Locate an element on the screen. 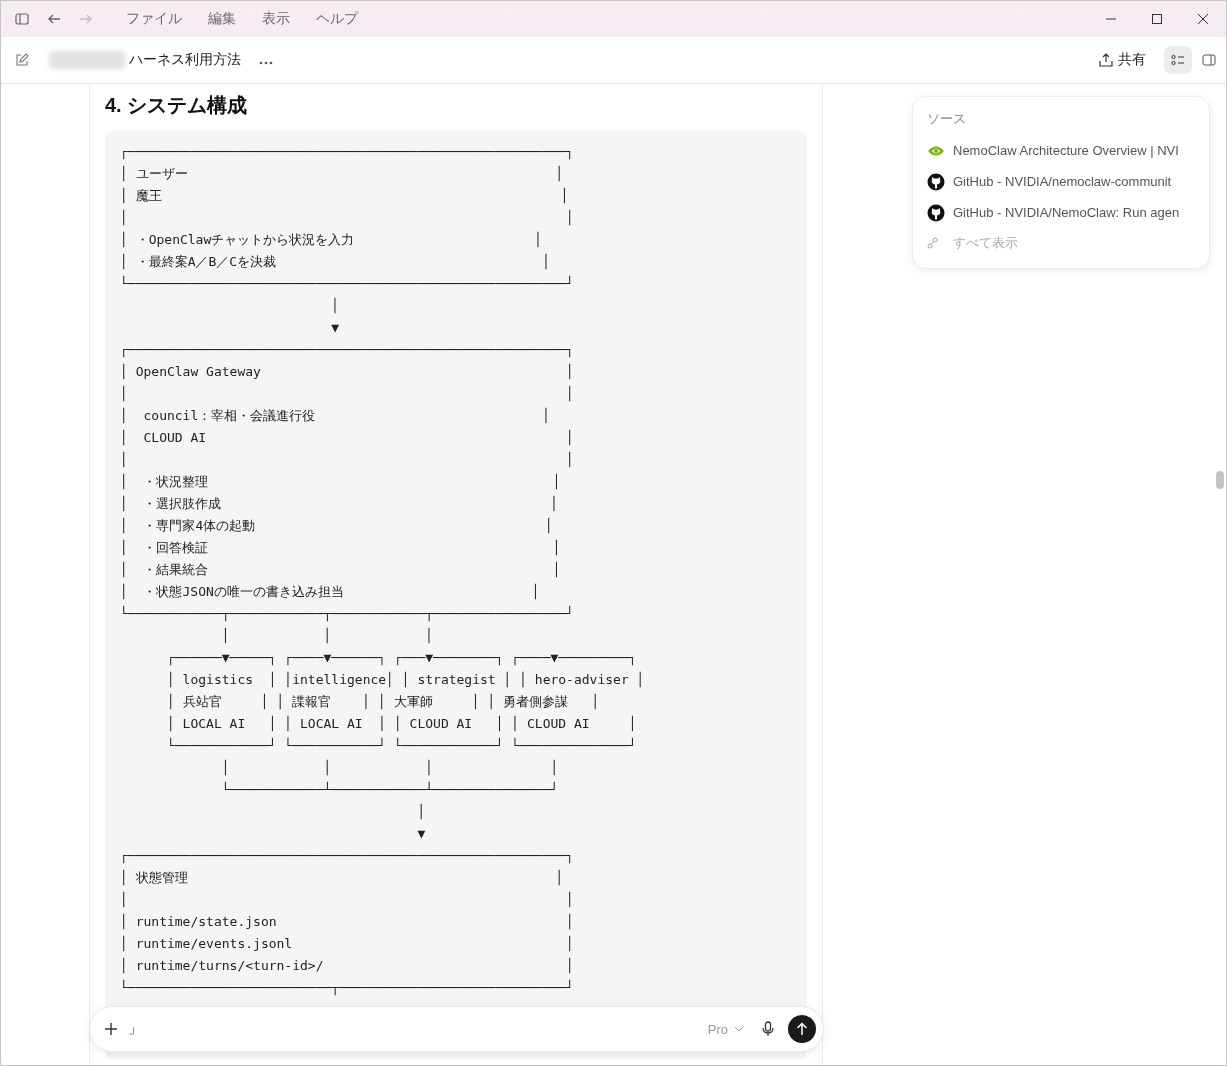 This screenshot has height=1066, width=1227. code-line: │ │ │ is located at coordinates (327, 636).